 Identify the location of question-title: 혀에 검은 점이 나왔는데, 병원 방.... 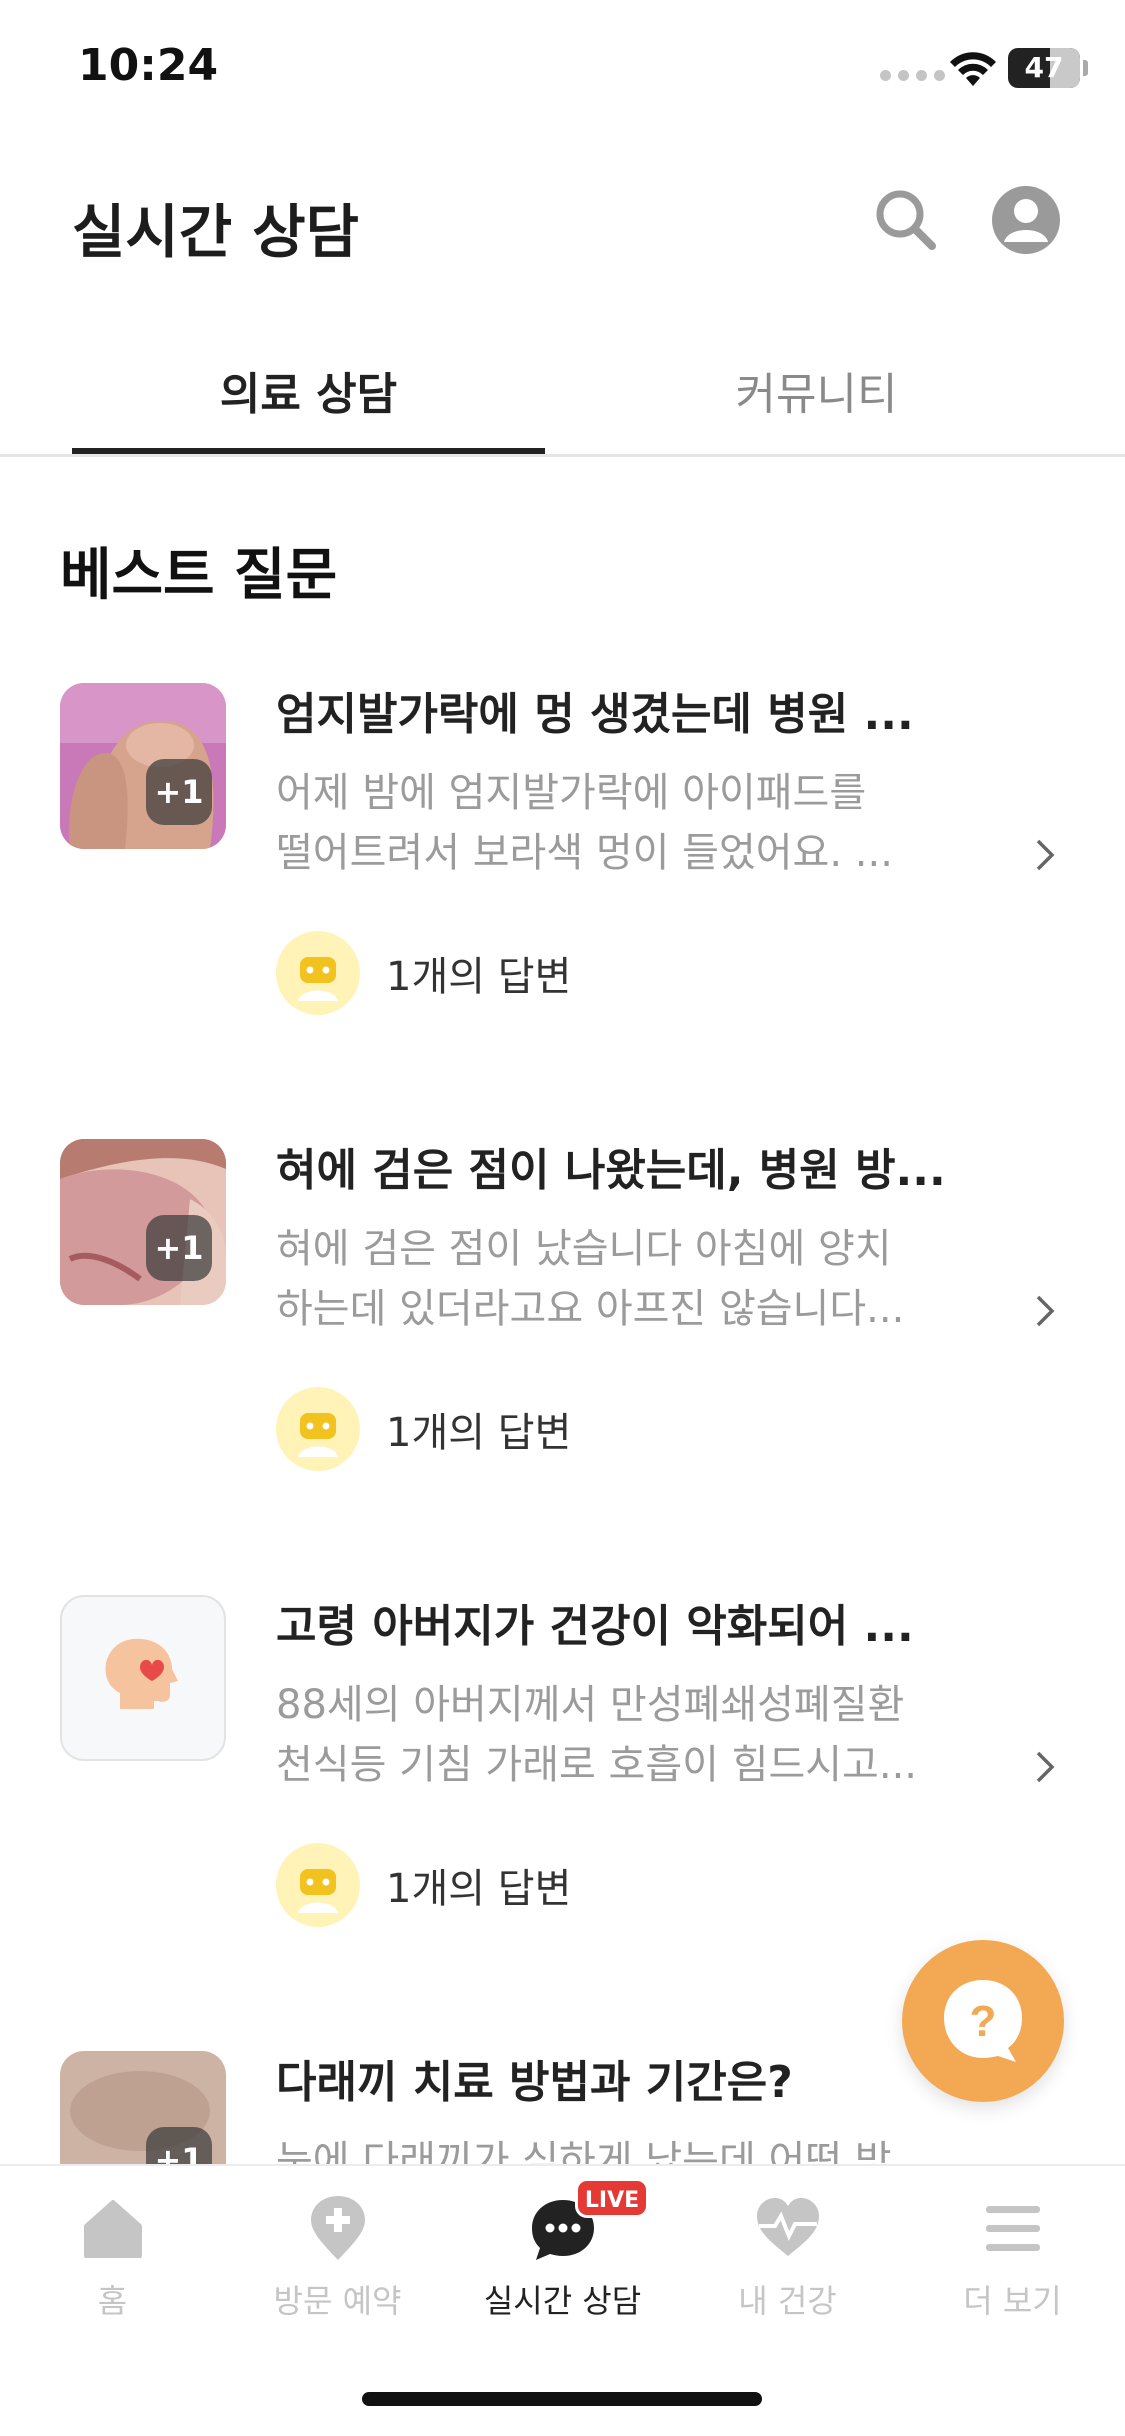
(611, 1170).